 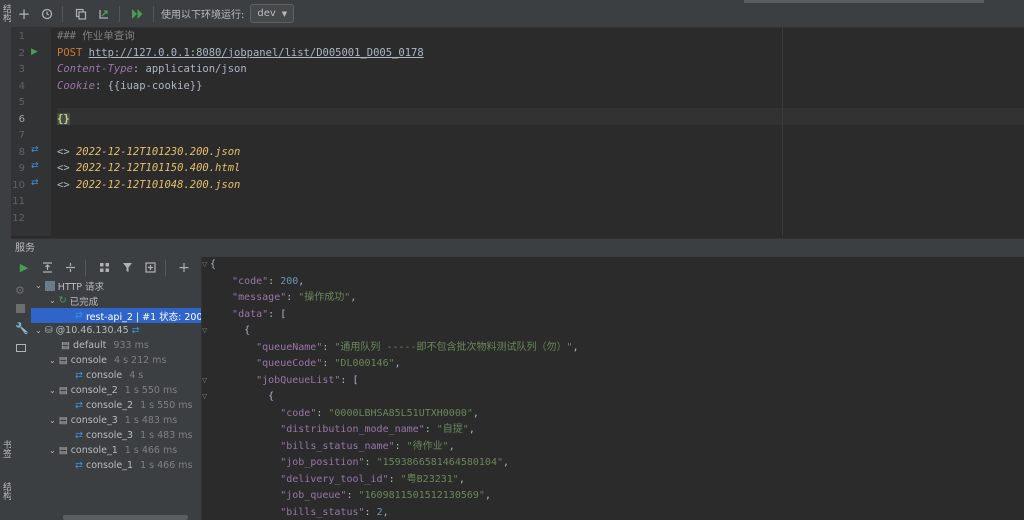 What do you see at coordinates (69, 285) in the screenshot?
I see `tree-node-http-root: ⌄ HTTP 请求` at bounding box center [69, 285].